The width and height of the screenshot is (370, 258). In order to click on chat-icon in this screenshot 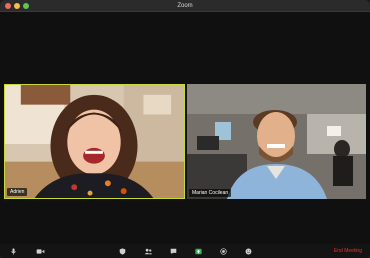, I will do `click(173, 251)`.